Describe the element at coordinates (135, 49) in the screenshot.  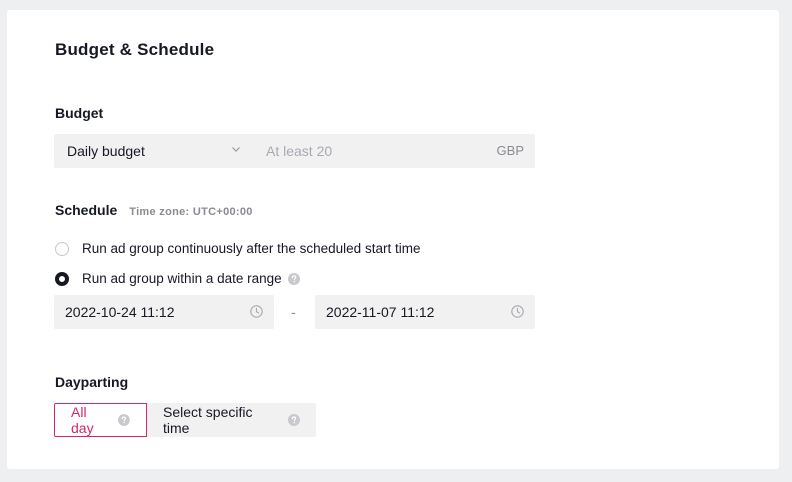
I see `page-title: Budget & Schedule` at that location.